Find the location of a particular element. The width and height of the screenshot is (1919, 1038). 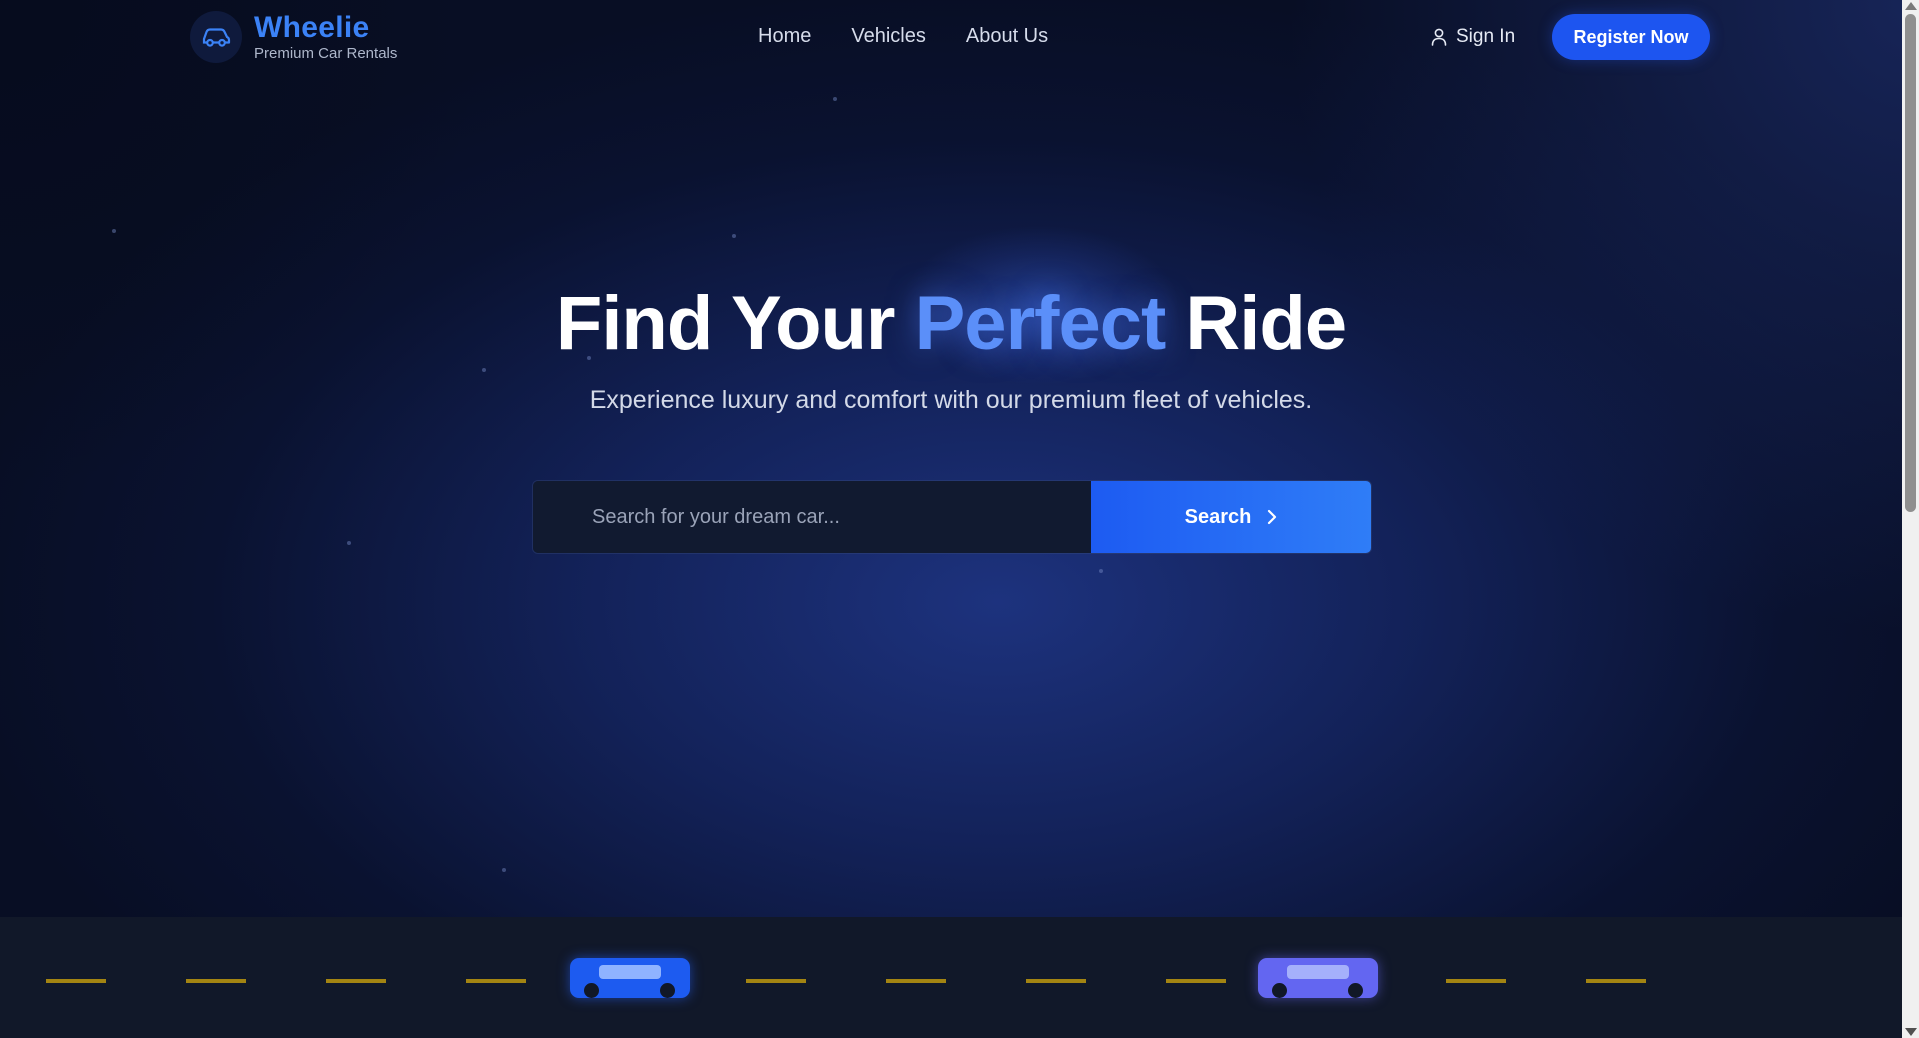

search-bar: Search is located at coordinates (952, 517).